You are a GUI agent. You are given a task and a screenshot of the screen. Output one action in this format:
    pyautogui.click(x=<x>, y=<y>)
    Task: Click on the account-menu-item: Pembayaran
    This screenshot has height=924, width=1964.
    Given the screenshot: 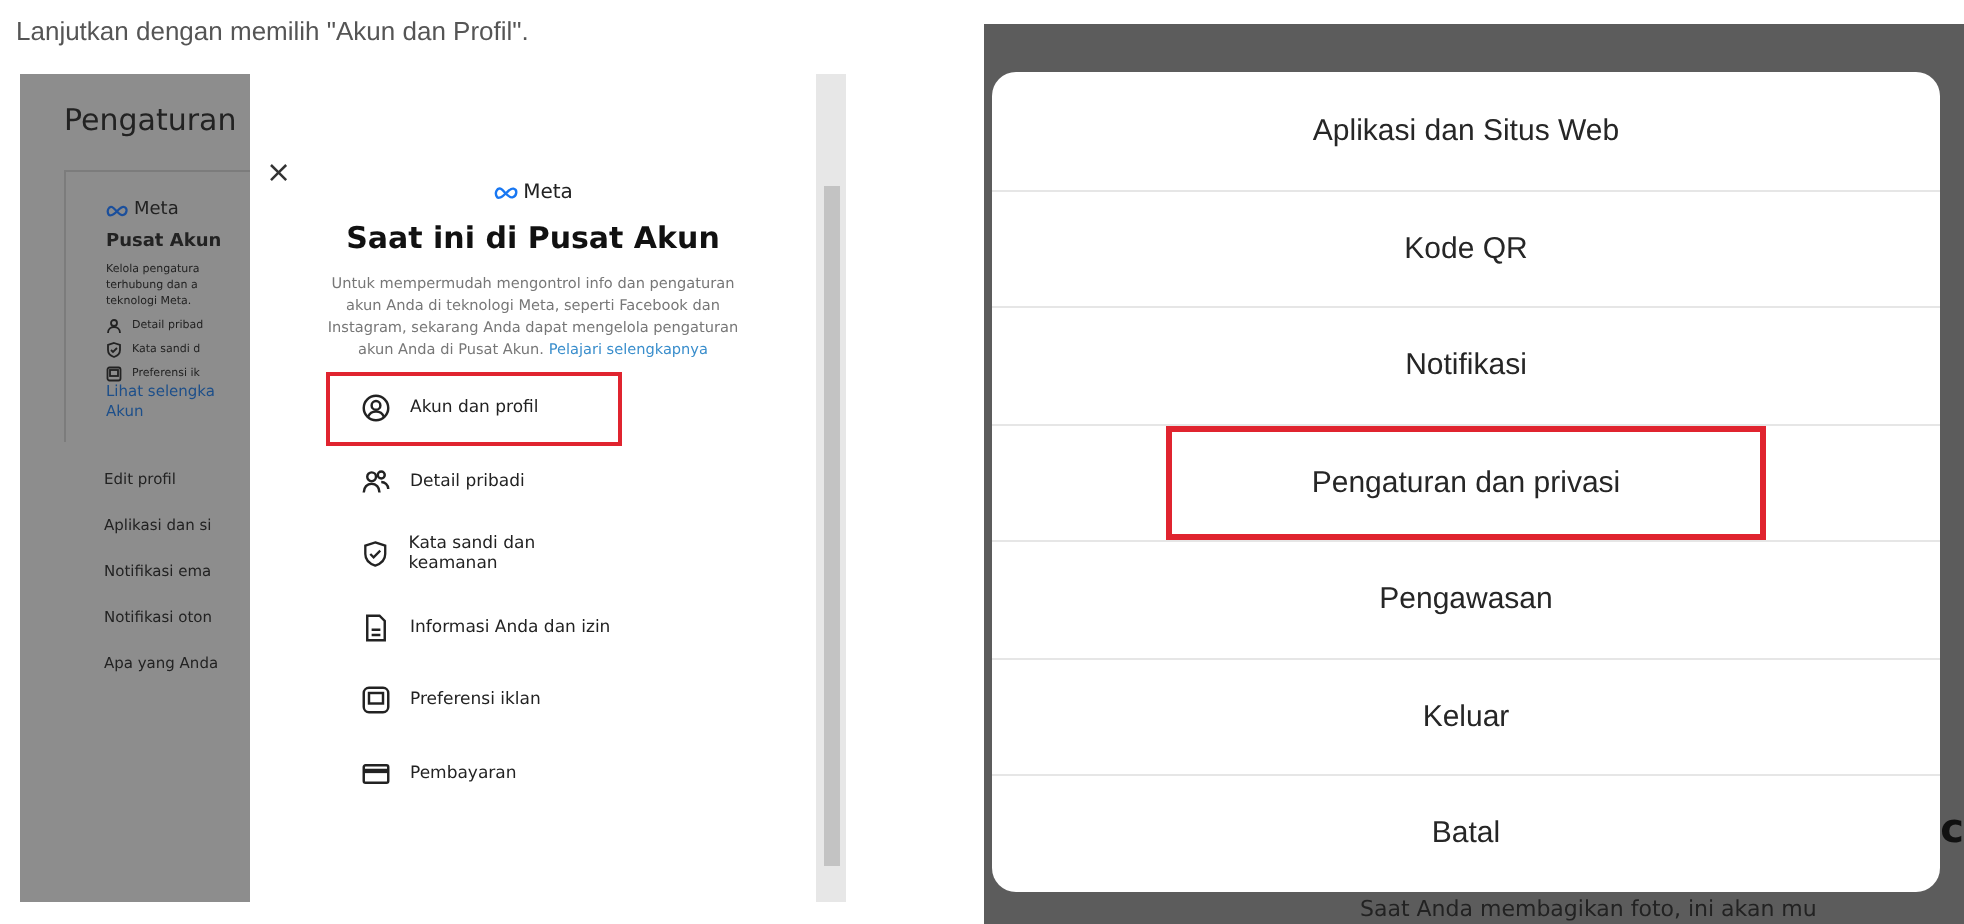 What is the action you would take?
    pyautogui.click(x=474, y=773)
    